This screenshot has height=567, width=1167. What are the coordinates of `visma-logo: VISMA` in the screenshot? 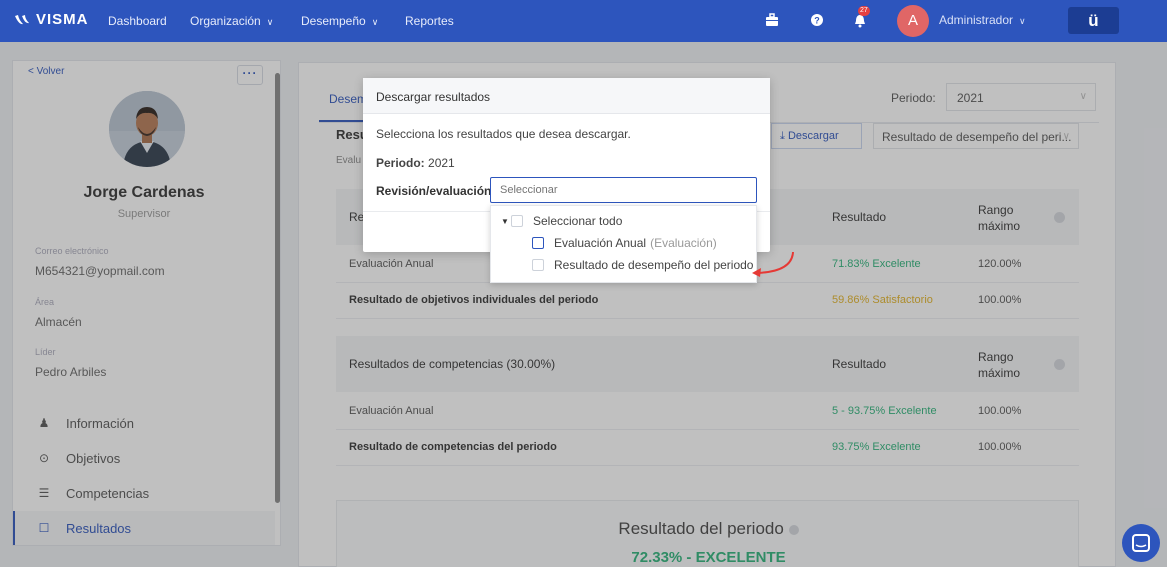 It's located at (51, 19).